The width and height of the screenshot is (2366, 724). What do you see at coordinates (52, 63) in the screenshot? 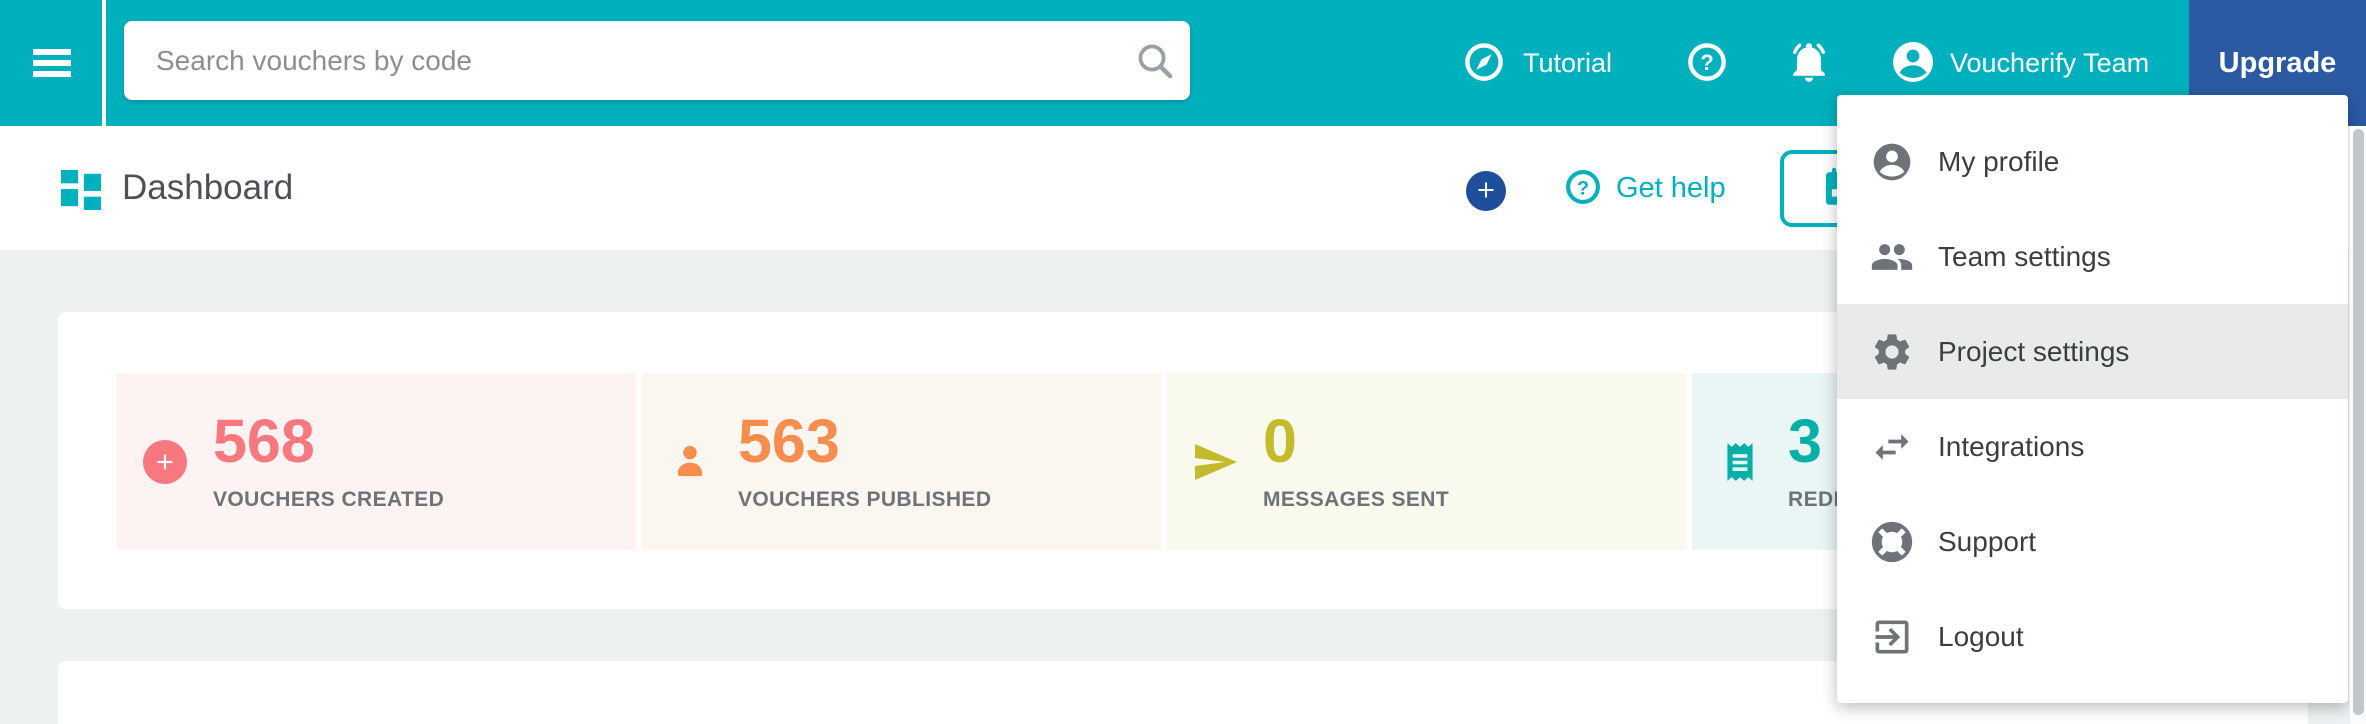
I see `hamburger-menu-button` at bounding box center [52, 63].